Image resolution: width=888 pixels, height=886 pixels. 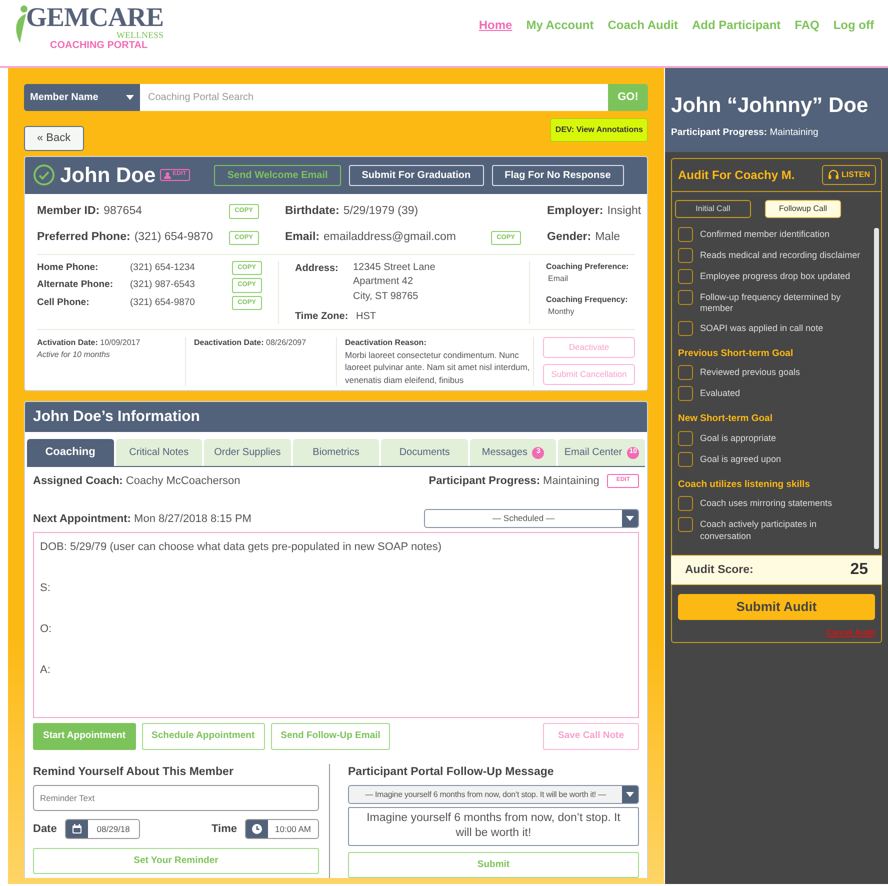 What do you see at coordinates (336, 452) in the screenshot?
I see `tab: Biometrics` at bounding box center [336, 452].